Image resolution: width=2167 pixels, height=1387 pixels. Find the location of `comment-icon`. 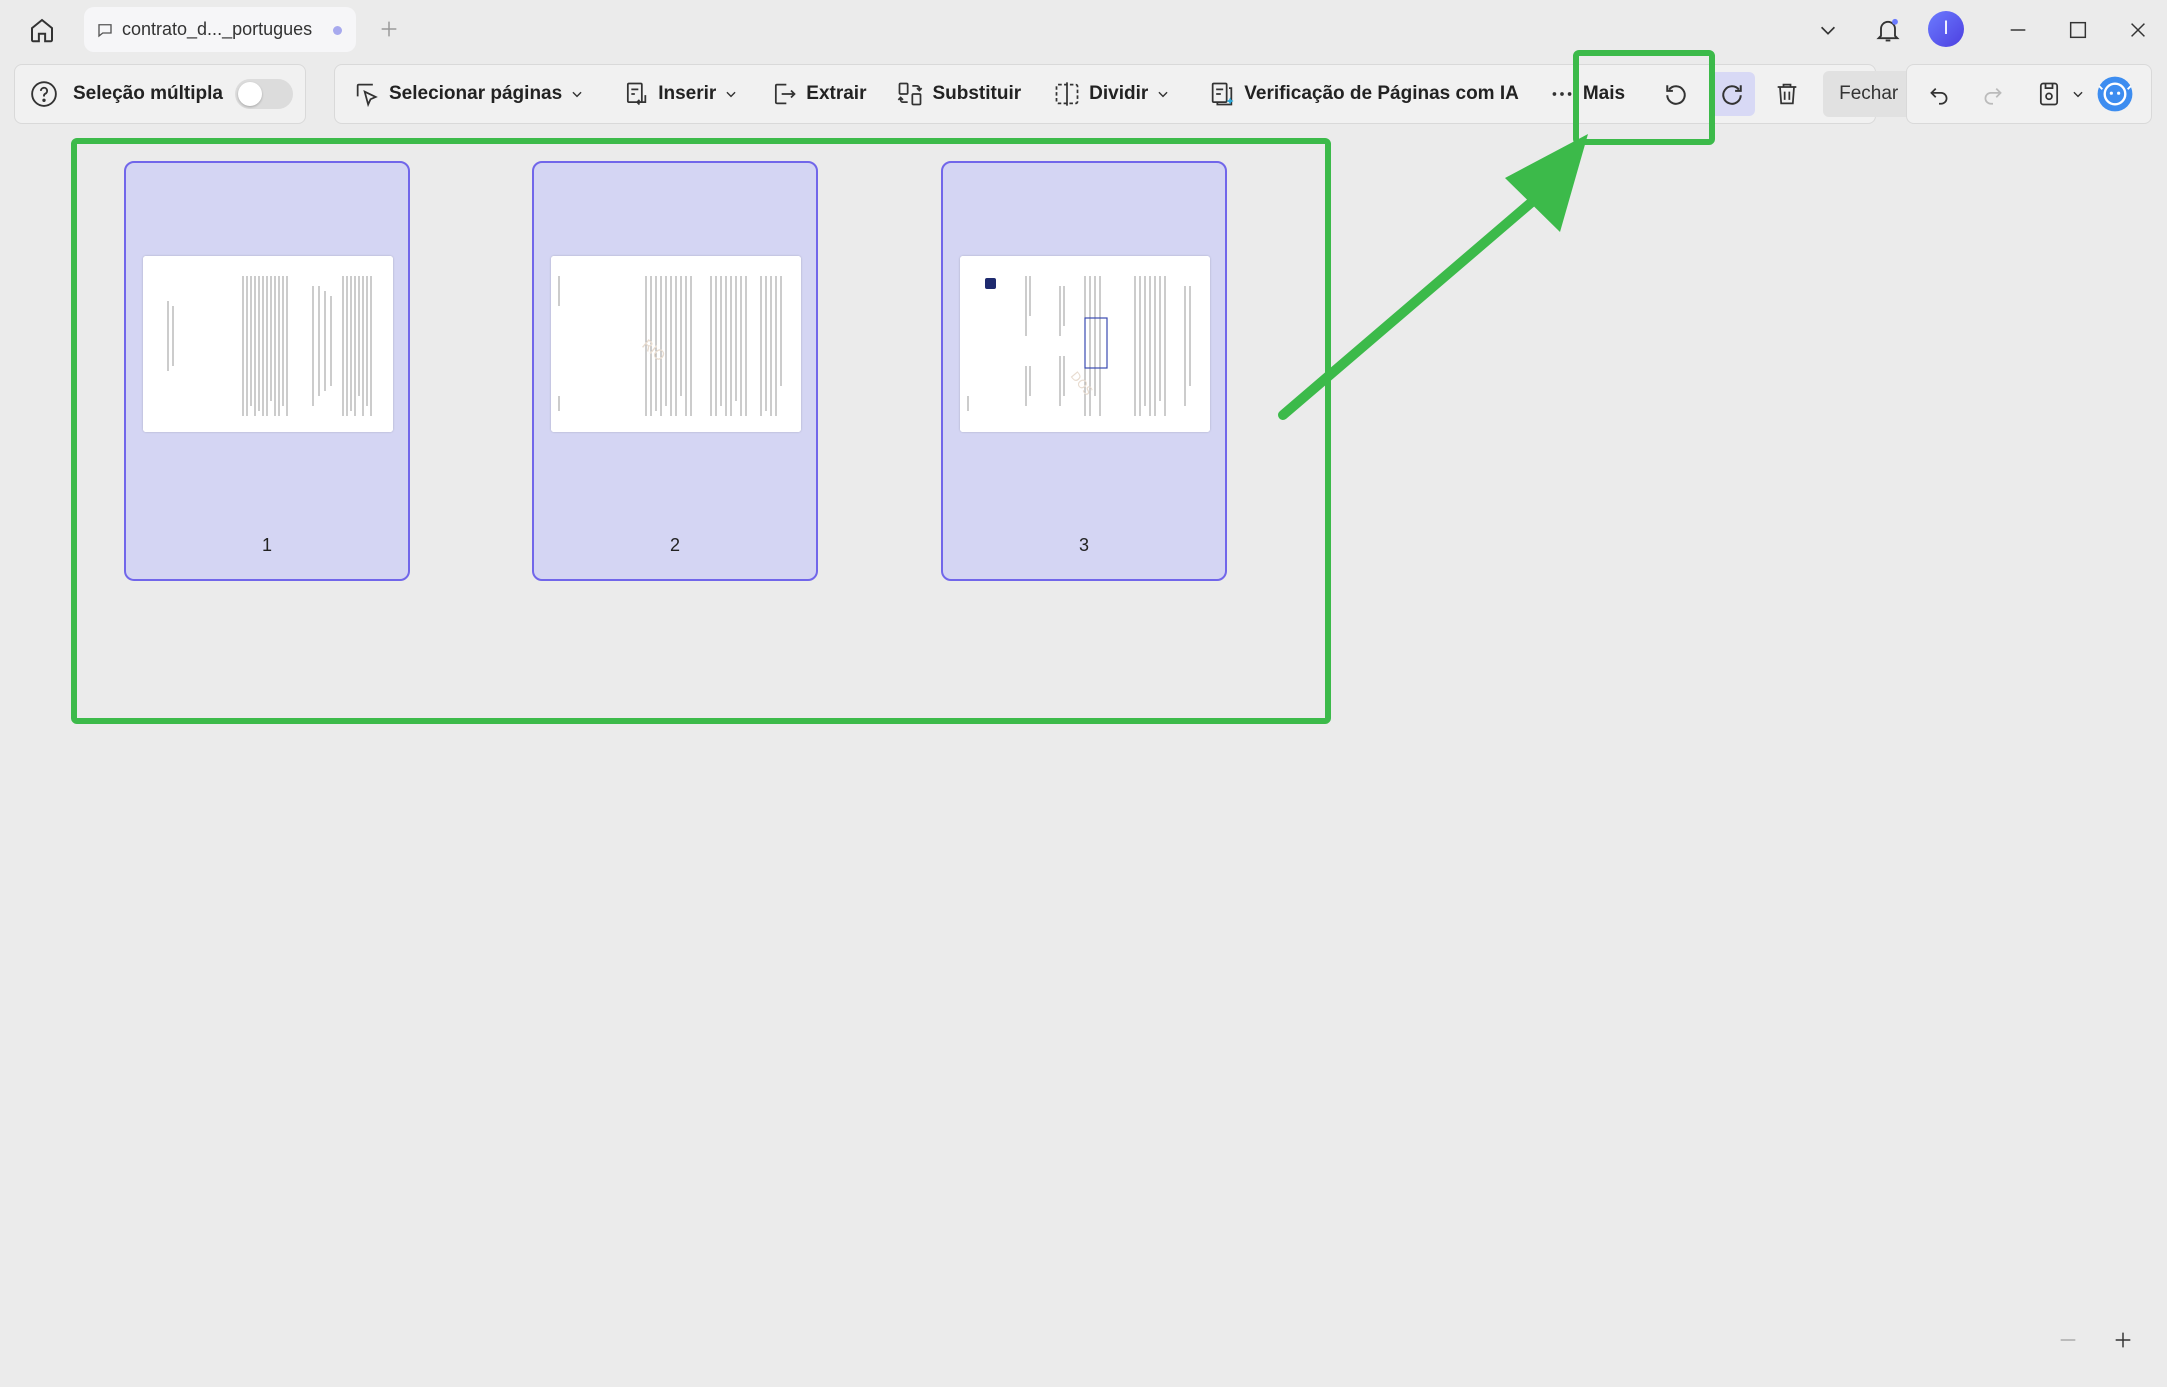

comment-icon is located at coordinates (106, 30).